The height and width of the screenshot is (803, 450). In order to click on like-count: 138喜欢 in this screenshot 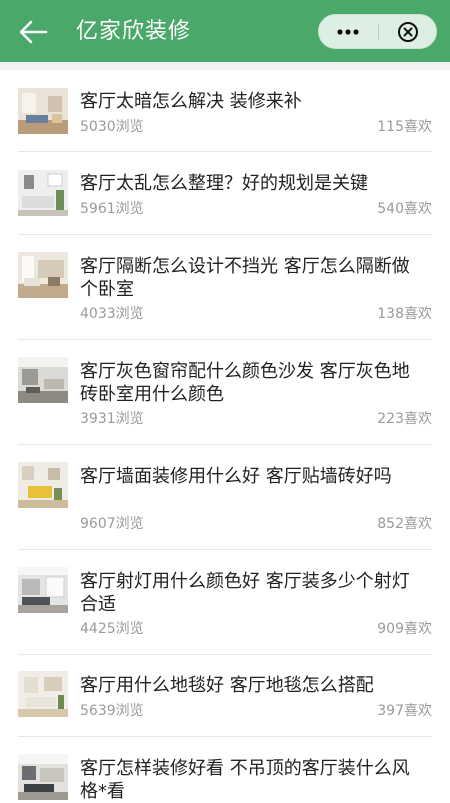, I will do `click(404, 314)`.